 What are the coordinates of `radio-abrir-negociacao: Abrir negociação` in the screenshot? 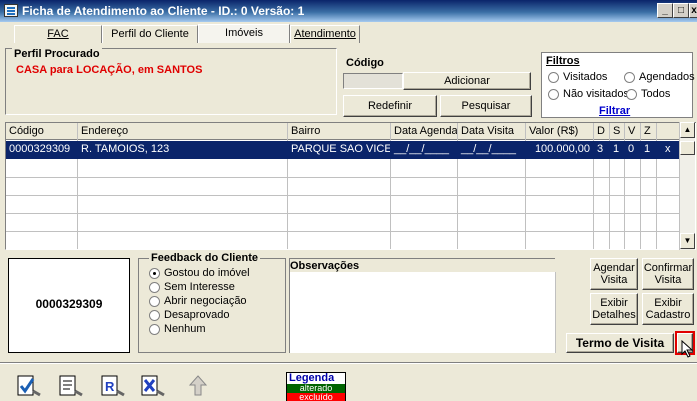 It's located at (198, 301).